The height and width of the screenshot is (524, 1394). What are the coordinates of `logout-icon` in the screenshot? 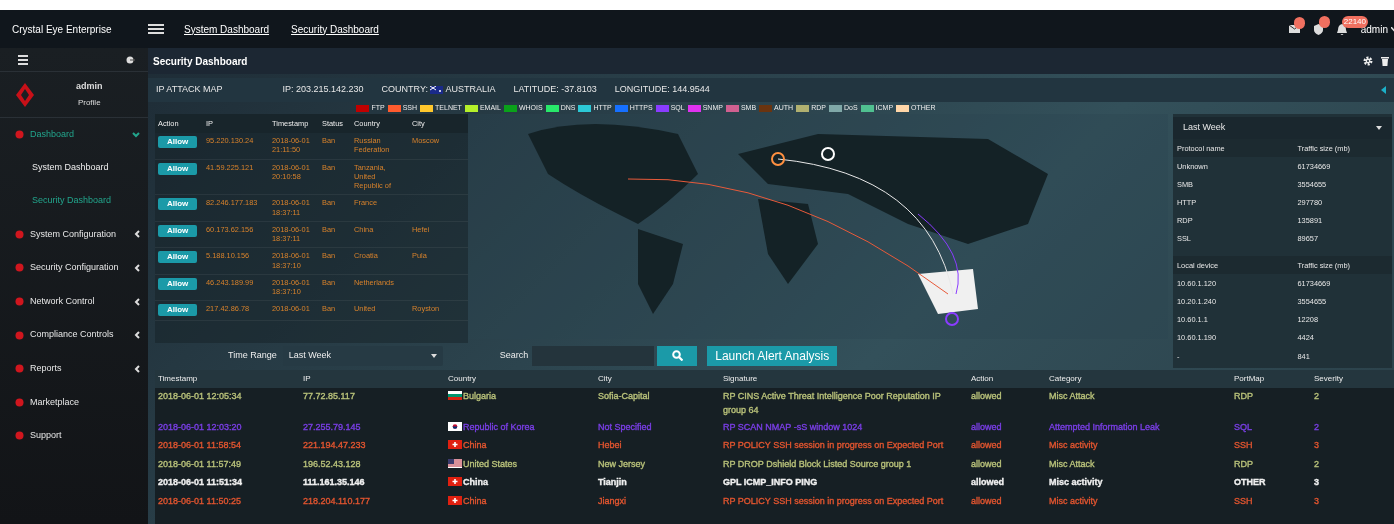 It's located at (130, 59).